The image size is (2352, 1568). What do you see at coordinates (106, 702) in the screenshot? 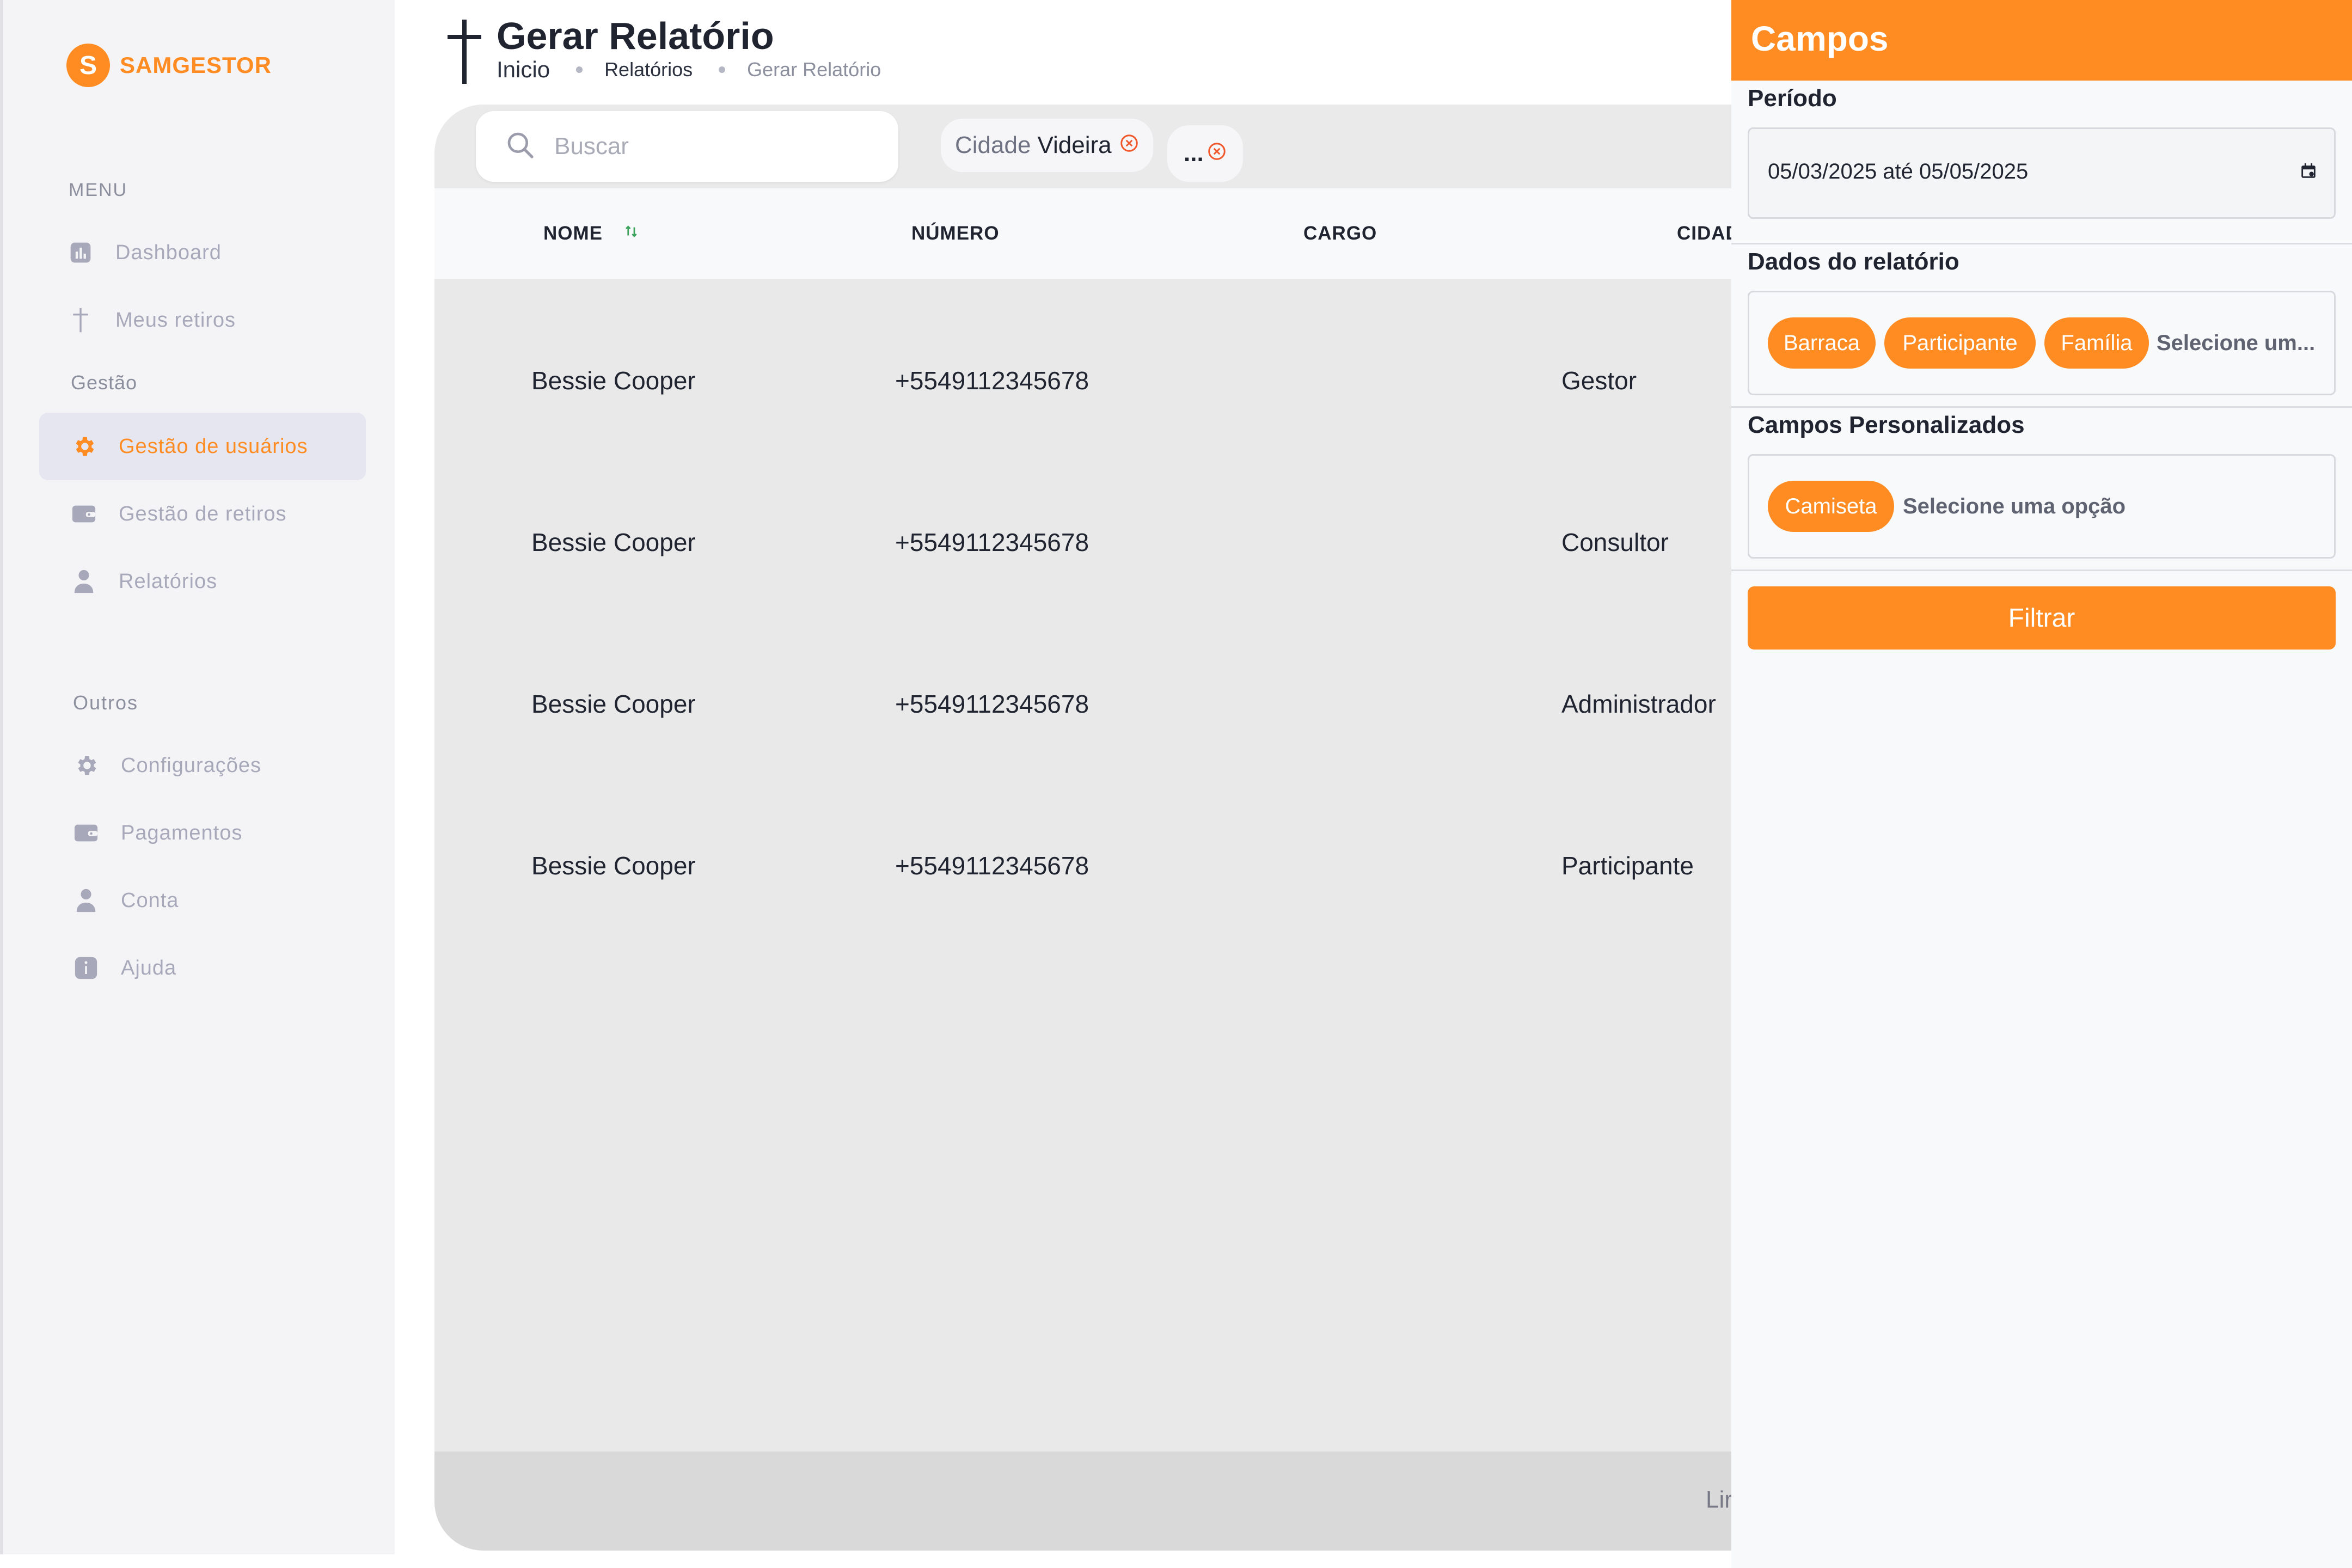
I see `outros-section-label: Outros` at bounding box center [106, 702].